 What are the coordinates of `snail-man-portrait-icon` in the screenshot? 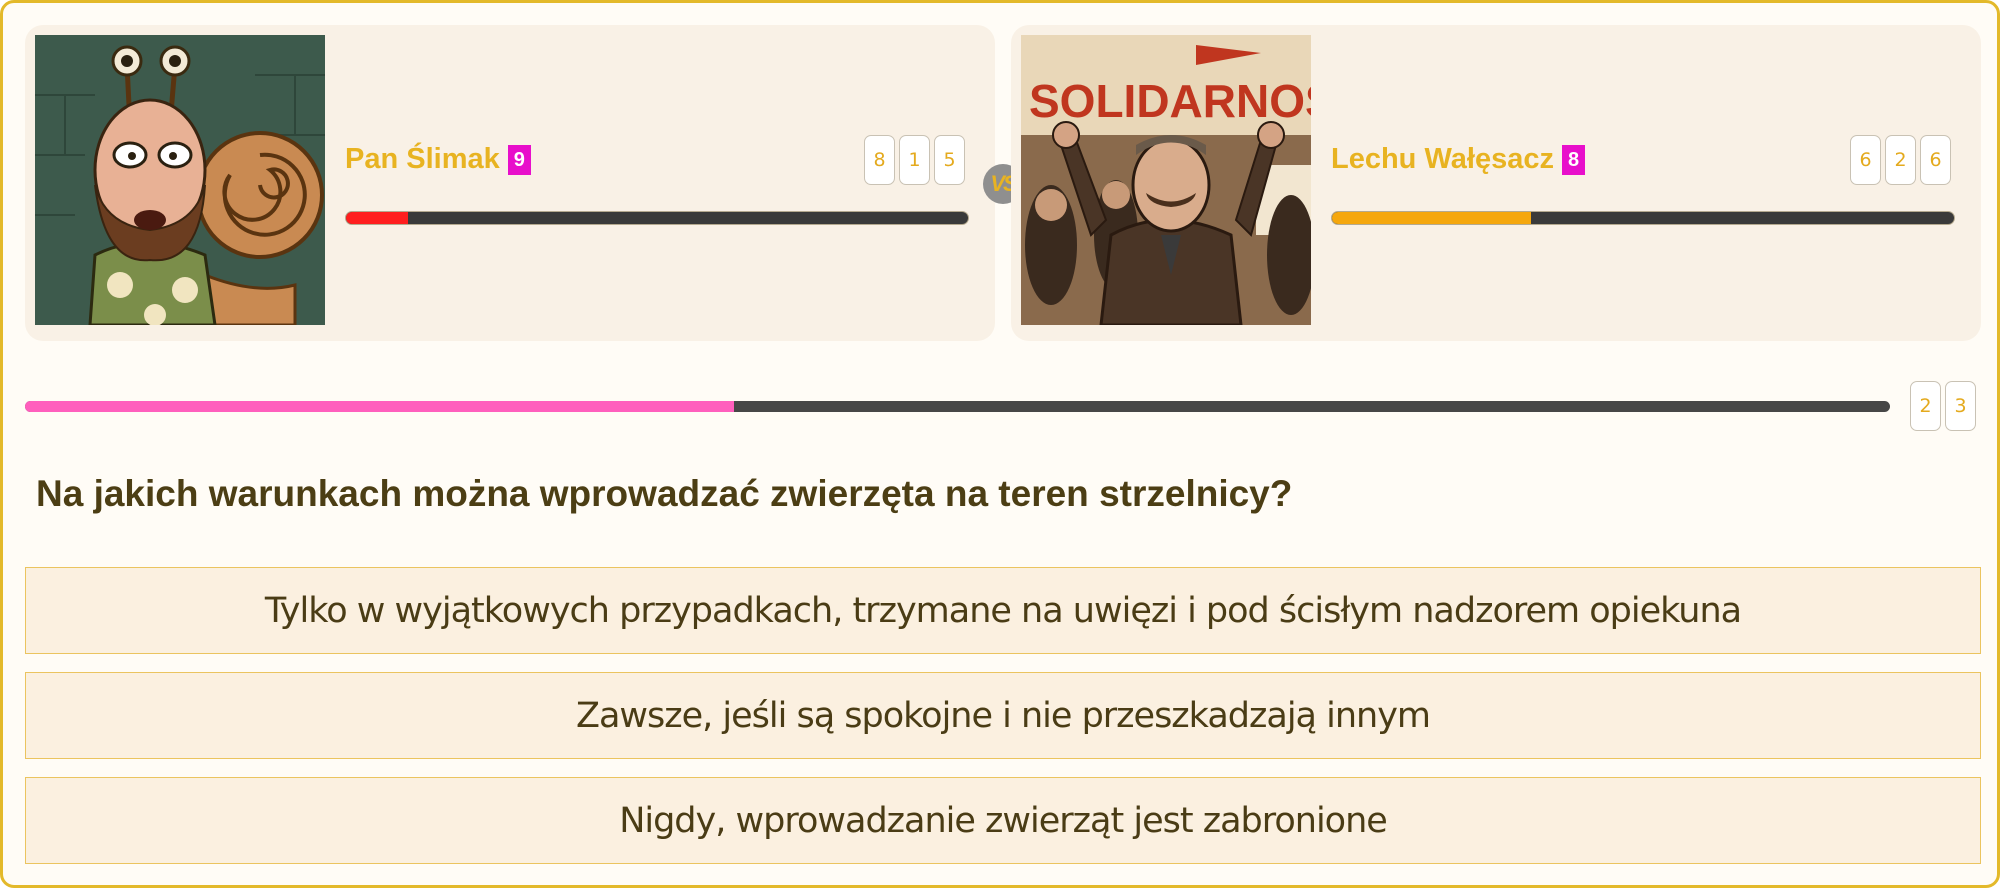 It's located at (180, 180).